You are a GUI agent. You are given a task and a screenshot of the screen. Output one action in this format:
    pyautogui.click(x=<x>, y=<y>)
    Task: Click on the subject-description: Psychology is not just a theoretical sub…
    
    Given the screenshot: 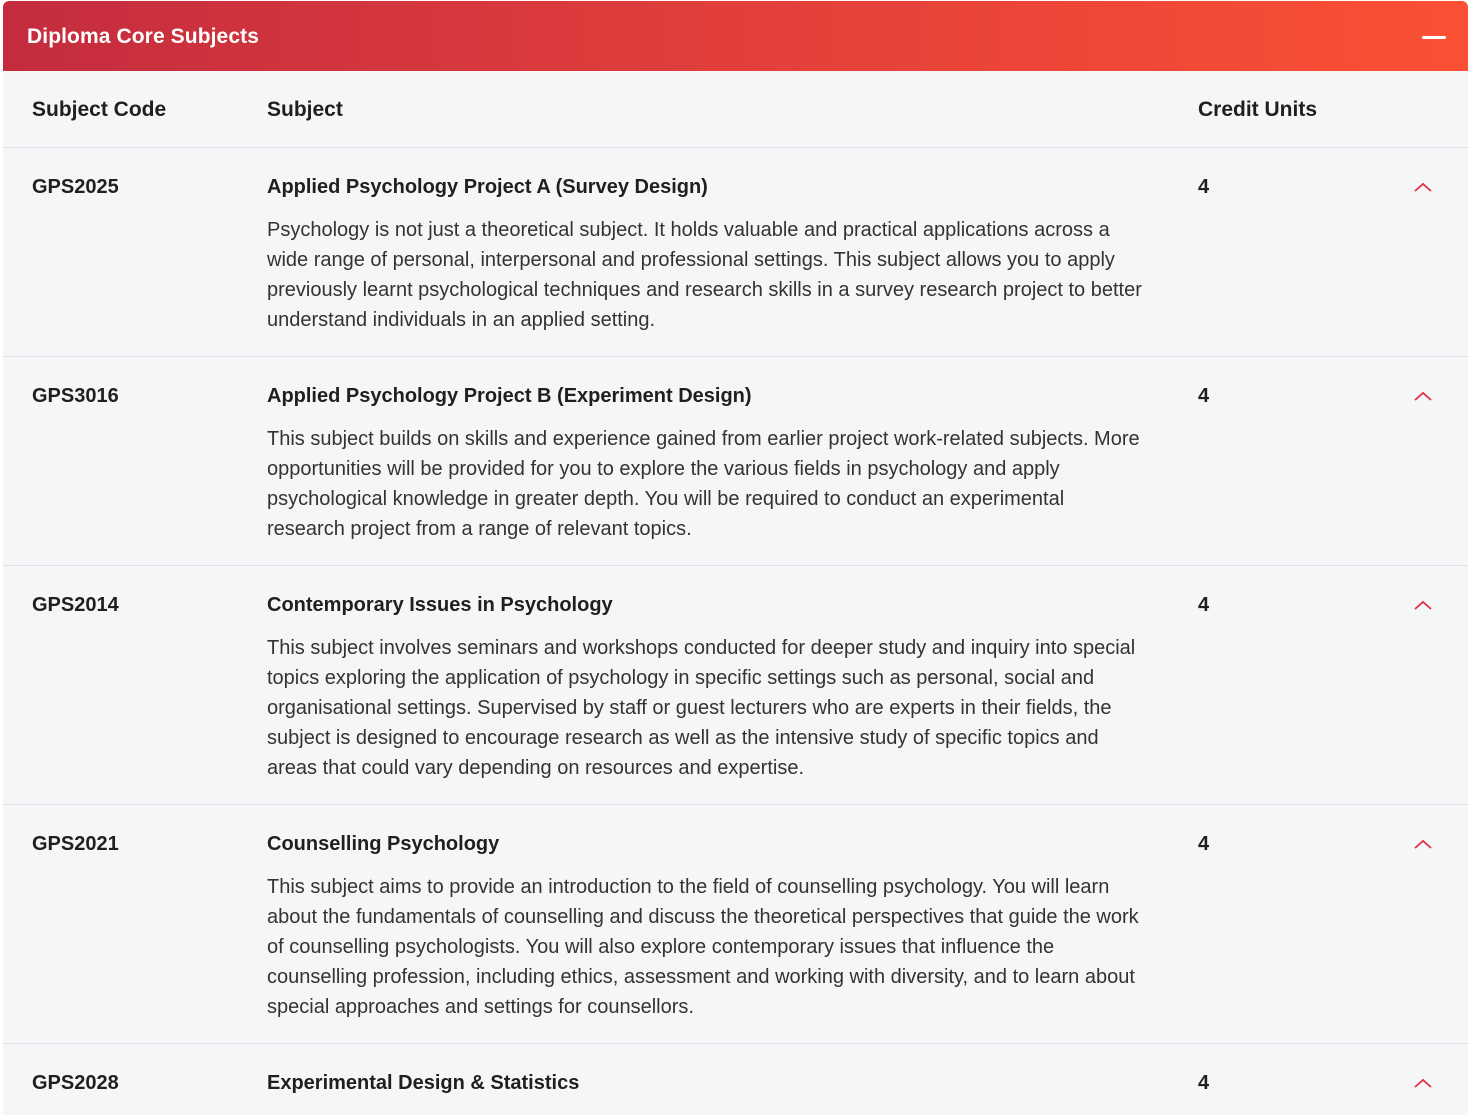 What is the action you would take?
    pyautogui.click(x=704, y=275)
    